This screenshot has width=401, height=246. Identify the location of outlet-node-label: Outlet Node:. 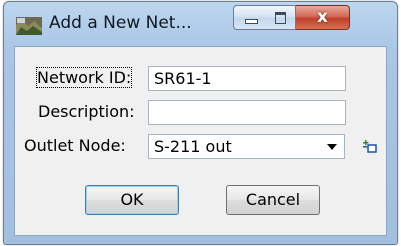
(75, 145).